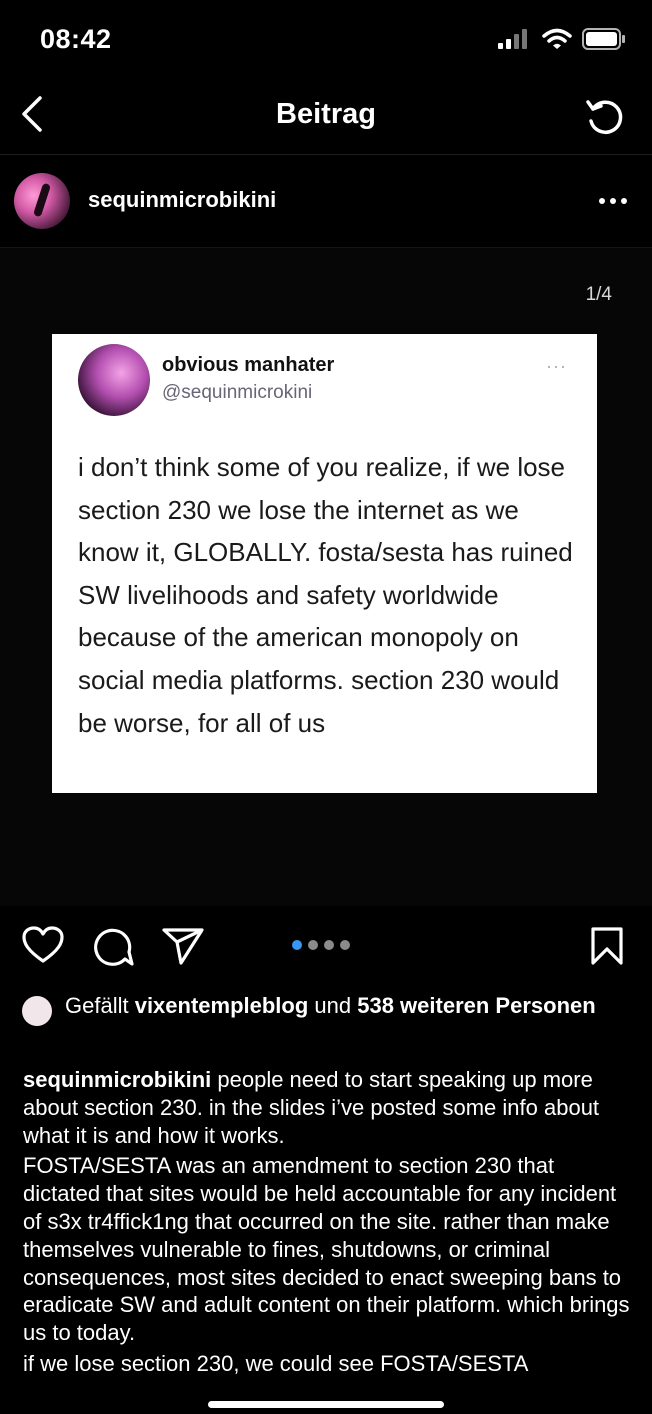 Image resolution: width=652 pixels, height=1414 pixels. Describe the element at coordinates (113, 947) in the screenshot. I see `comment-icon` at that location.